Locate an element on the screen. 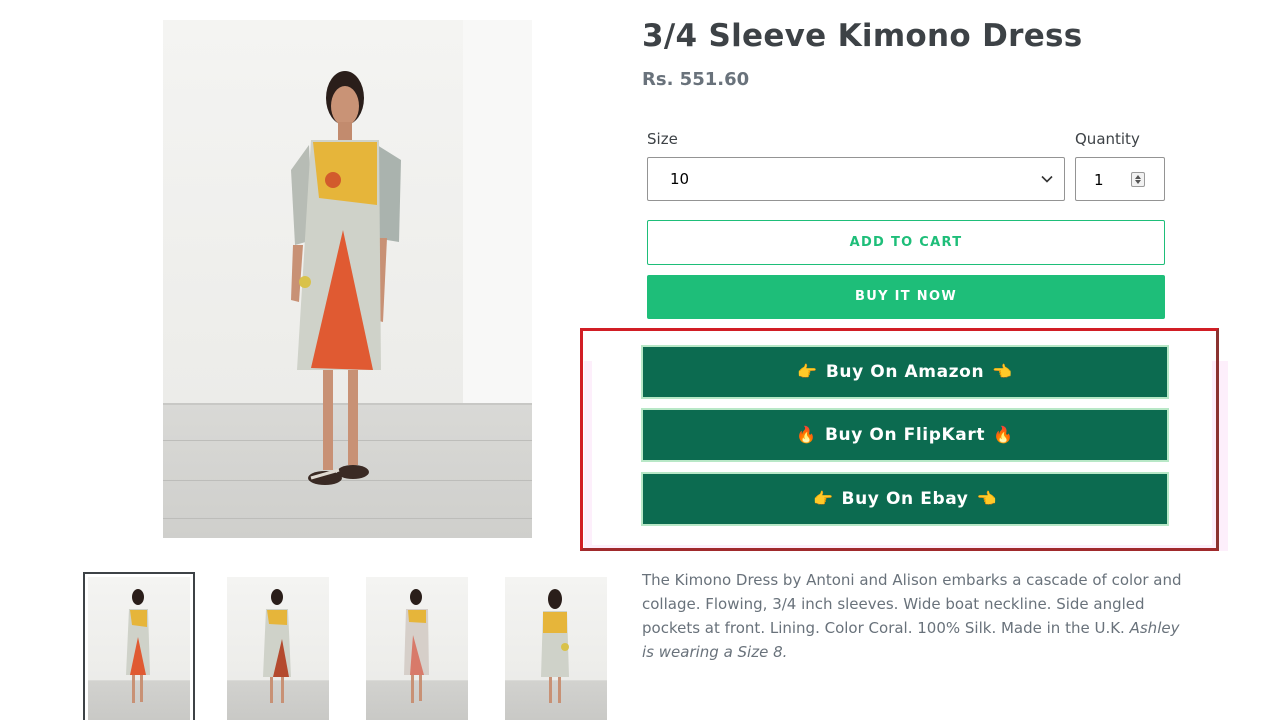 This screenshot has width=1280, height=720. quantity-label: Quantity is located at coordinates (1107, 139).